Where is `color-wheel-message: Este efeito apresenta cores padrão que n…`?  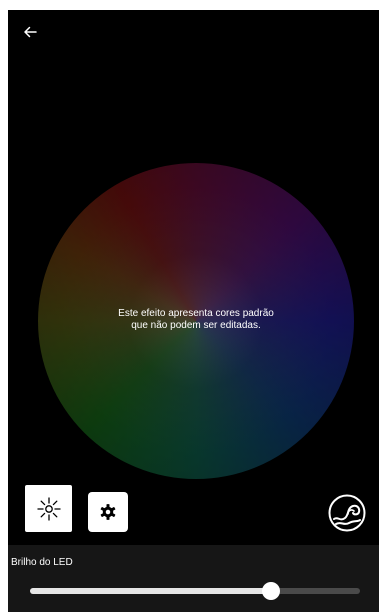 color-wheel-message: Este efeito apresenta cores padrão que n… is located at coordinates (196, 319).